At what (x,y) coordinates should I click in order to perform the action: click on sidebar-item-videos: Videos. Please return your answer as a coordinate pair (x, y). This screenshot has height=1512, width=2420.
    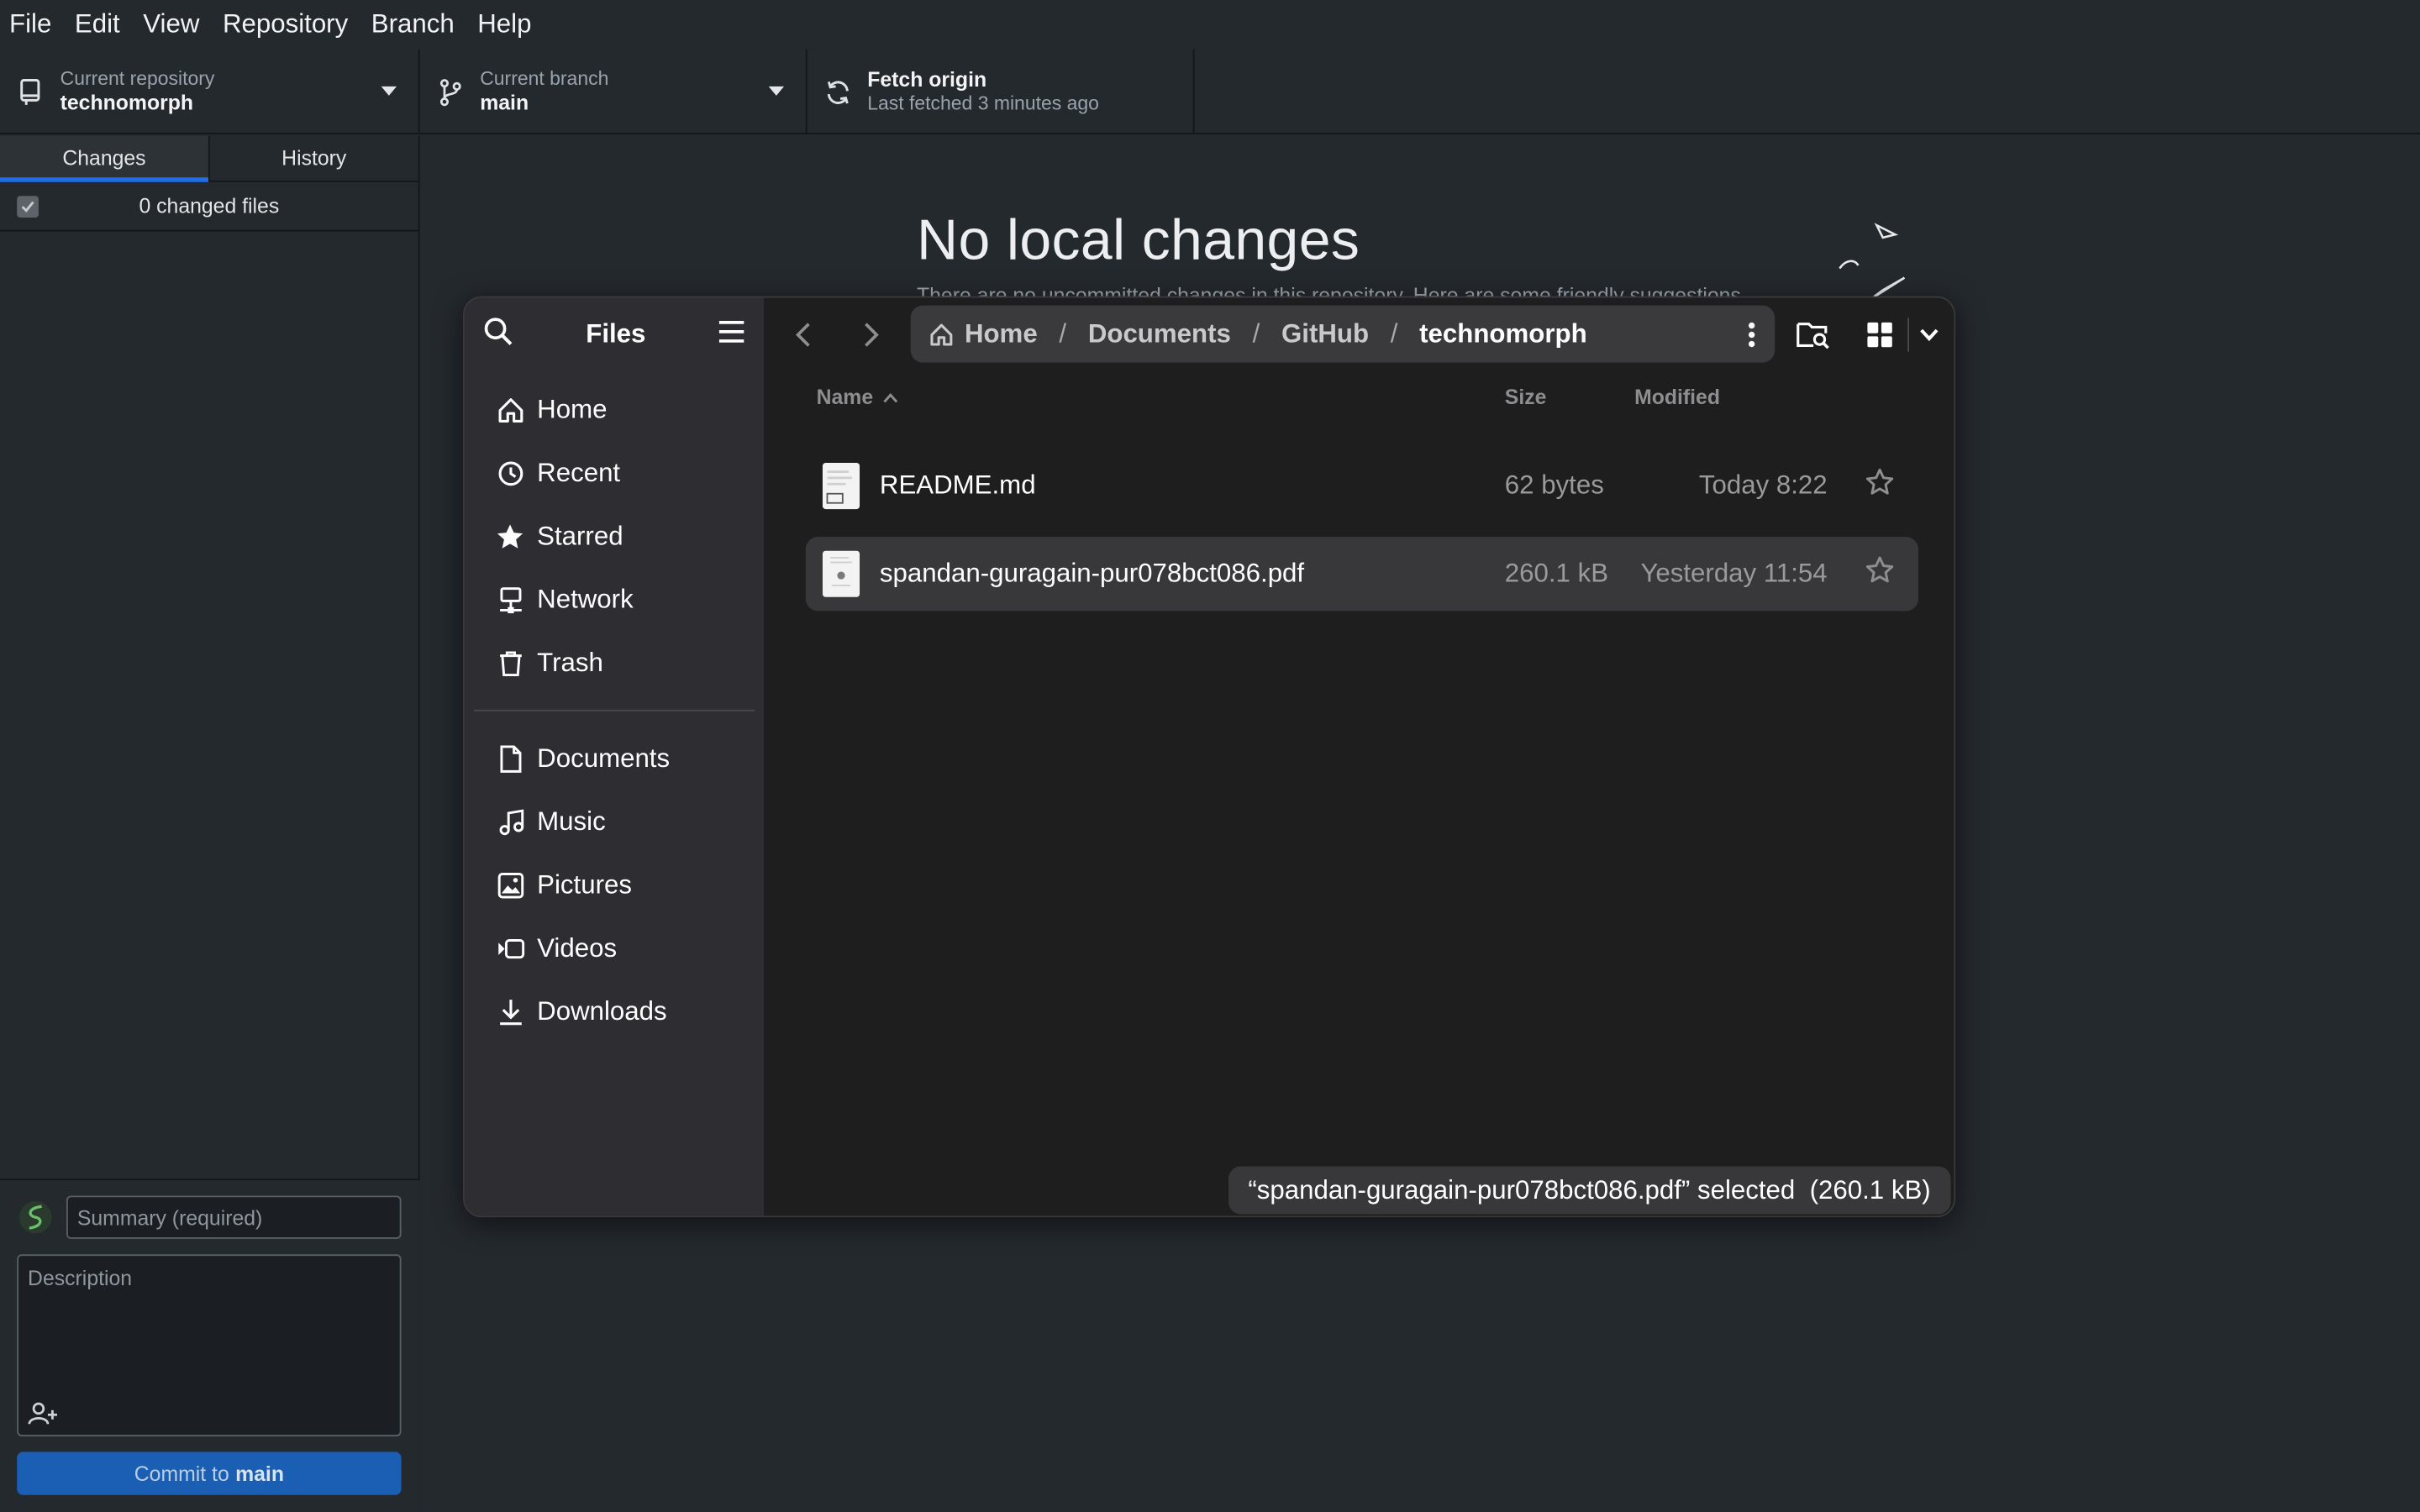
    Looking at the image, I should click on (614, 947).